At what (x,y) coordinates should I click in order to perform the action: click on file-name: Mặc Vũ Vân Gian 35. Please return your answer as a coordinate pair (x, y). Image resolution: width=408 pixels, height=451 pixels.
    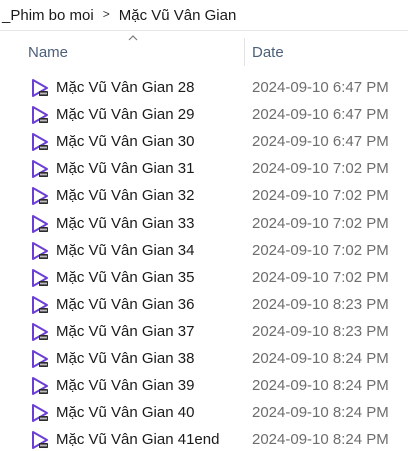
    Looking at the image, I should click on (125, 277).